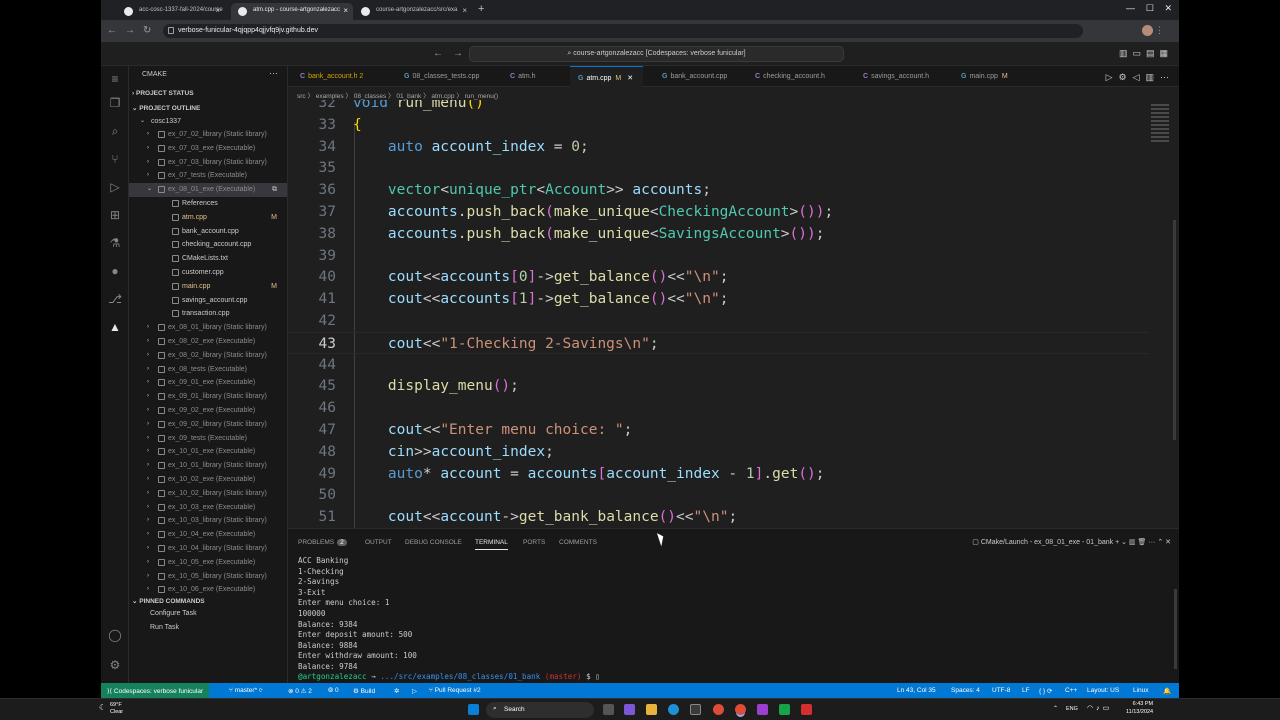 This screenshot has height=720, width=1280. What do you see at coordinates (1130, 8) in the screenshot?
I see `minimize-icon: —` at bounding box center [1130, 8].